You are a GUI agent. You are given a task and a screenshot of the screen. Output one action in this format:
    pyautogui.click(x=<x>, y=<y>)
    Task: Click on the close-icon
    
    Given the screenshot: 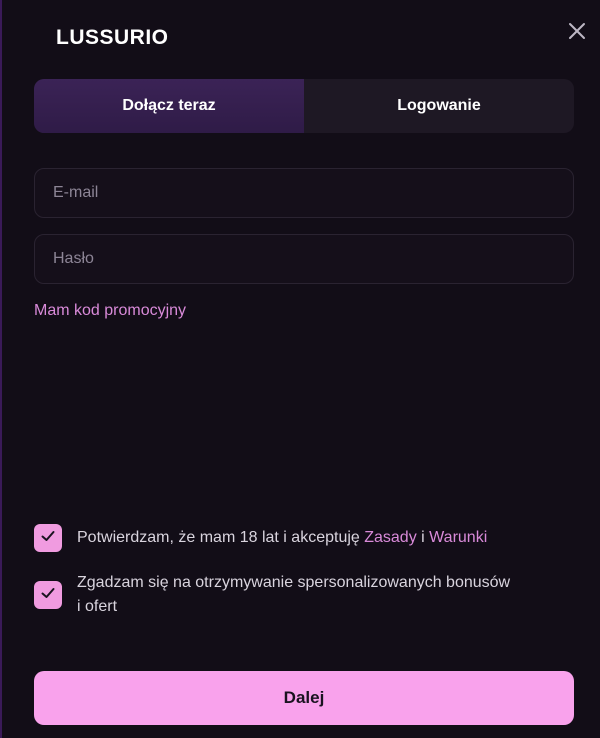 What is the action you would take?
    pyautogui.click(x=577, y=31)
    